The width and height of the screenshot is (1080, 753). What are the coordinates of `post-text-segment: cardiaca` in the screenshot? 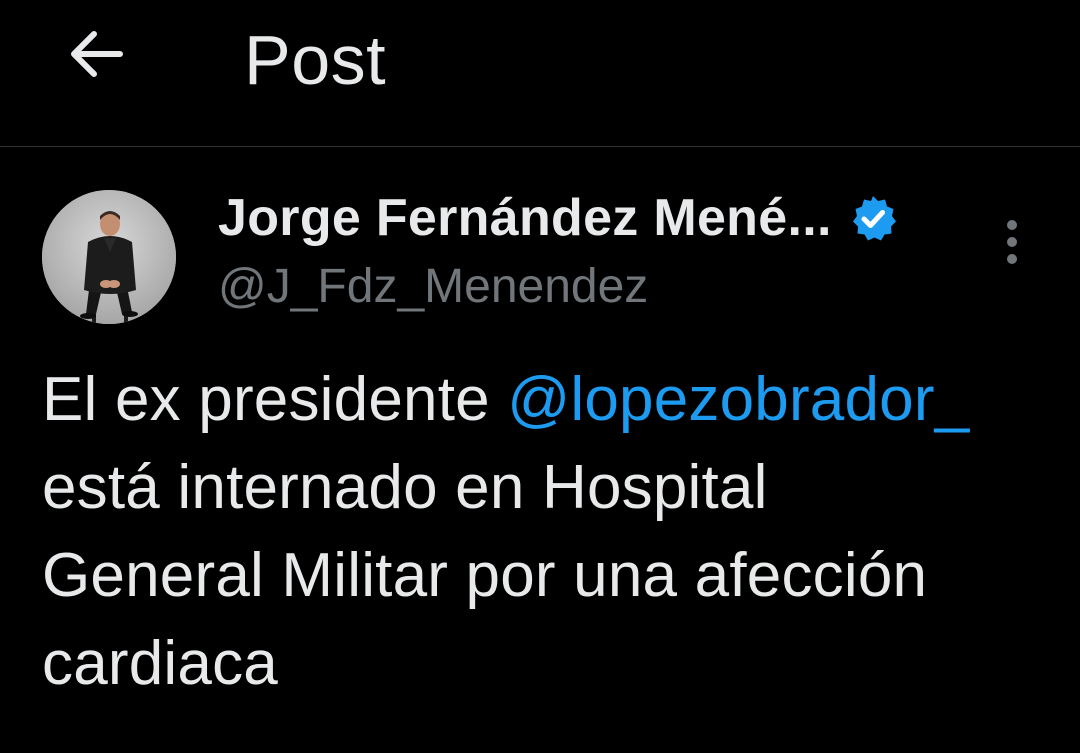 It's located at (160, 663).